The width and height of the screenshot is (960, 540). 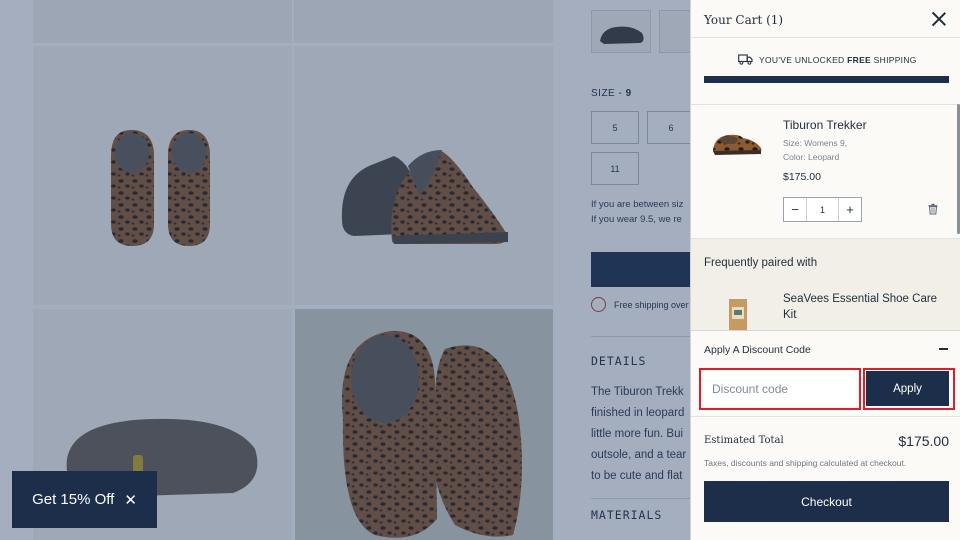 I want to click on cart-item-color: Color: Leopard, so click(x=811, y=157).